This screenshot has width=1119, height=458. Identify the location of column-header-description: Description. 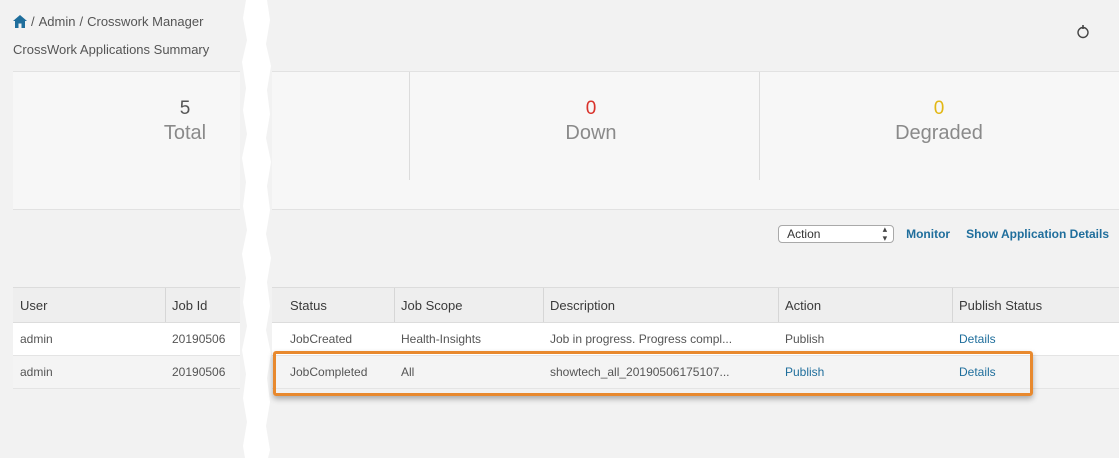
(660, 305).